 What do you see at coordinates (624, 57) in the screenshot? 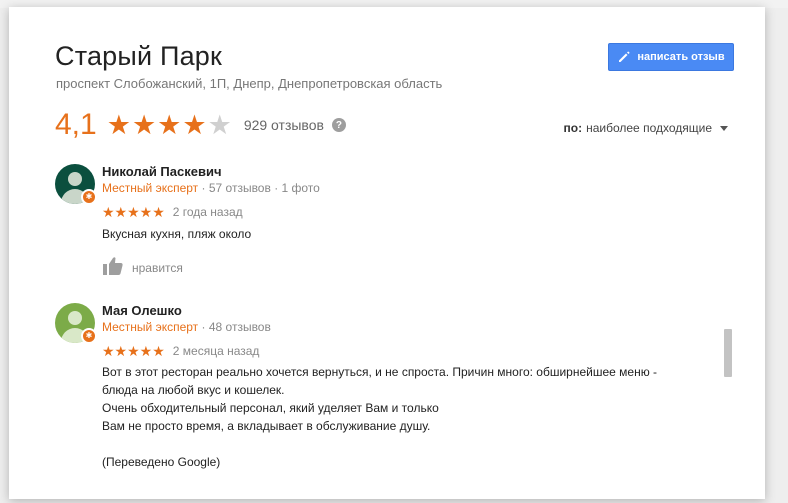
I see `pencil-icon` at bounding box center [624, 57].